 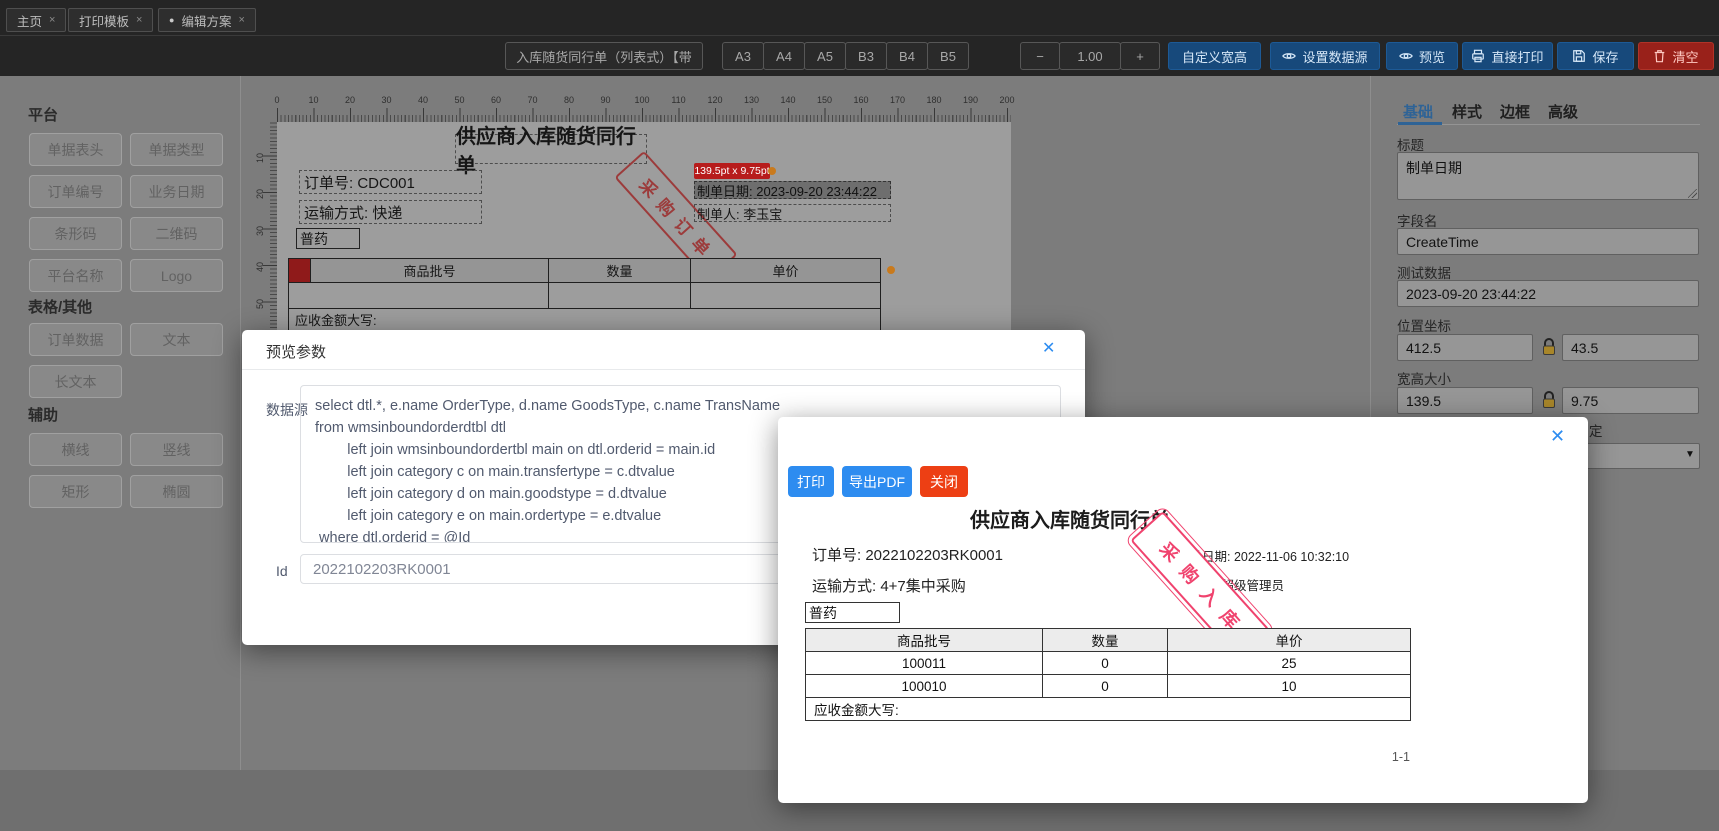 I want to click on sidebar-item-order-data: 订单数据, so click(x=75, y=339).